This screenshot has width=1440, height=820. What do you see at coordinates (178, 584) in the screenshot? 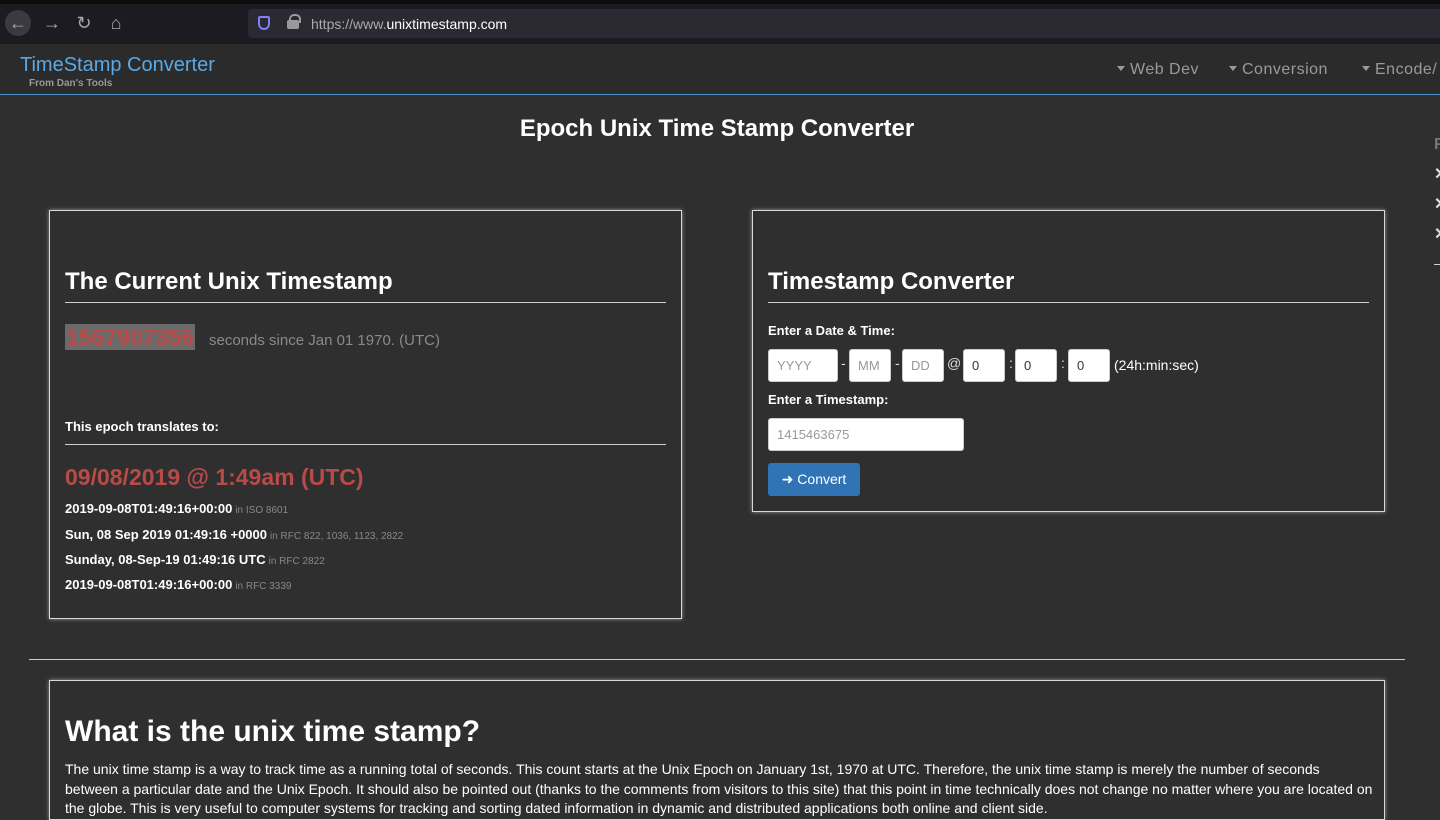
I see `format-rfc3339: 2019-09-08T01:49:16+00:00 in RFC 3339` at bounding box center [178, 584].